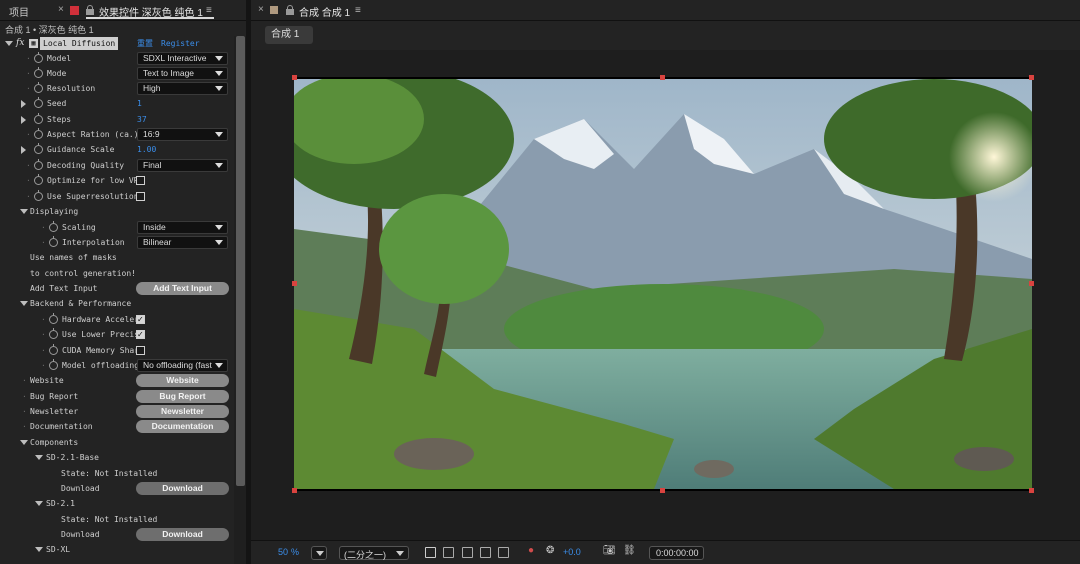 Image resolution: width=1080 pixels, height=564 pixels. I want to click on timecode-field: 0:00:00:00, so click(676, 553).